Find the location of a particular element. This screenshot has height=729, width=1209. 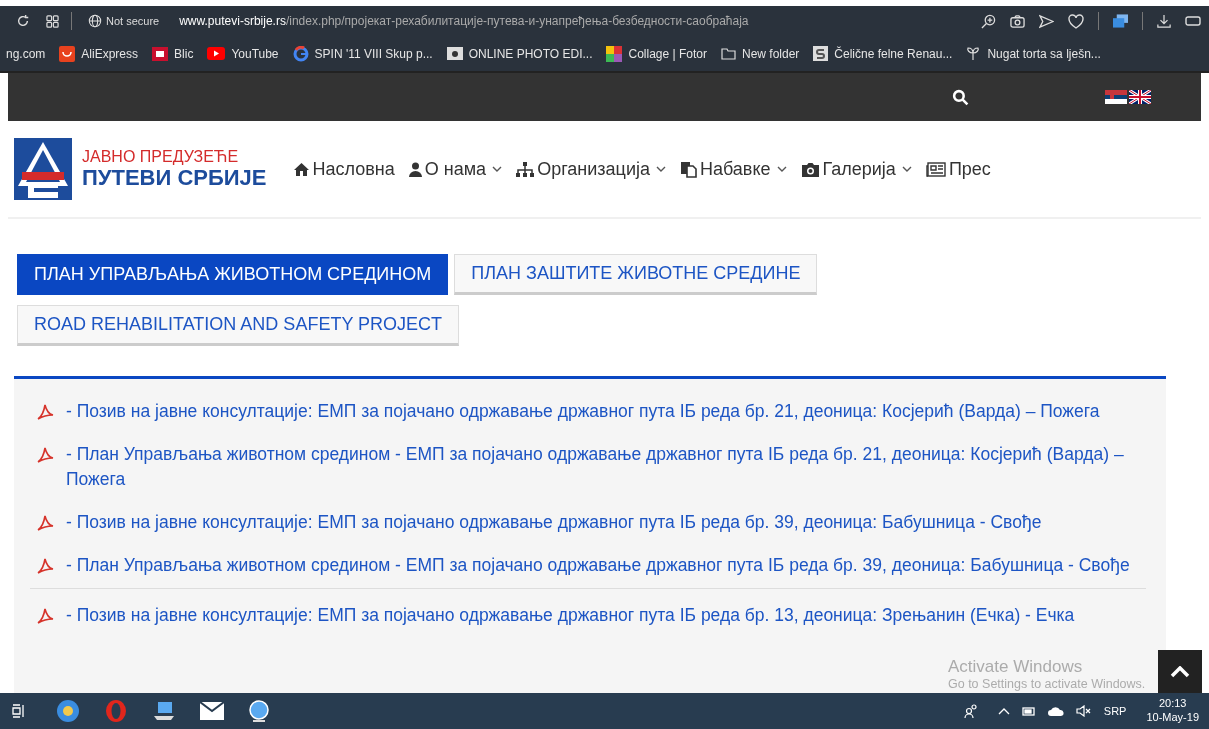

language-indicator: SRP is located at coordinates (1115, 711).